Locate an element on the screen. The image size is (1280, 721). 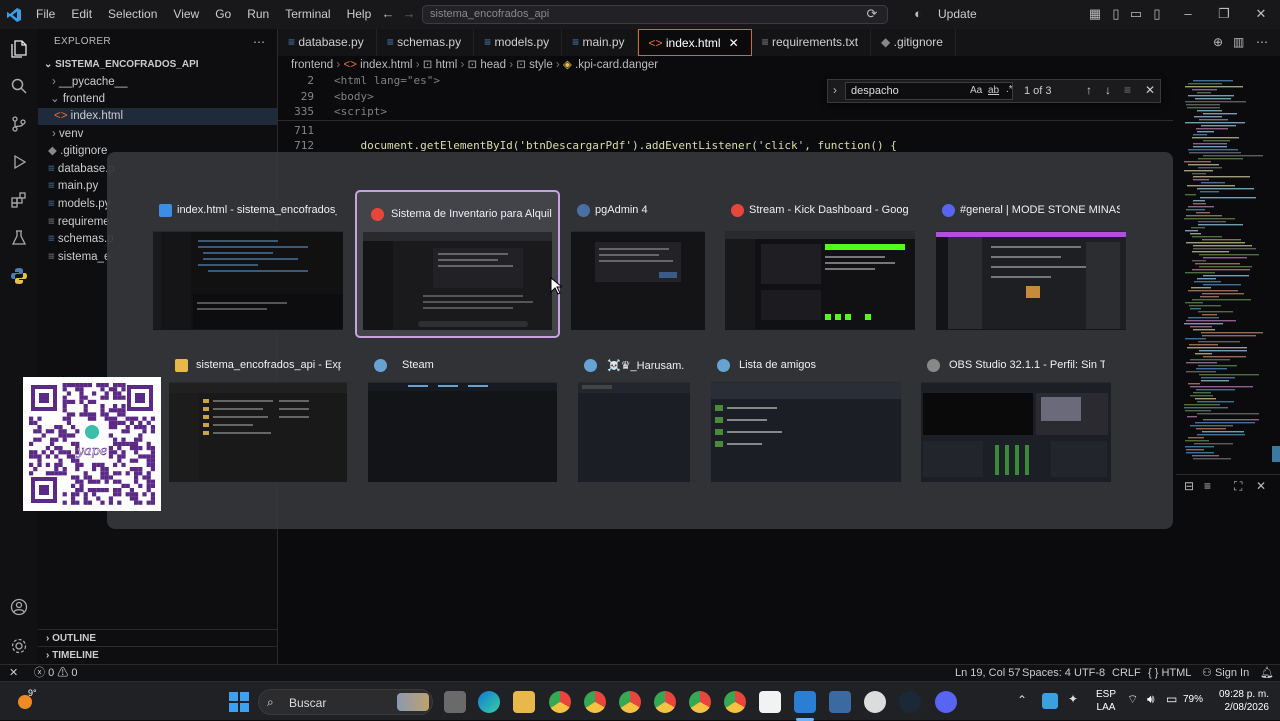
timeline-section: › TIMELINE is located at coordinates (157, 654).